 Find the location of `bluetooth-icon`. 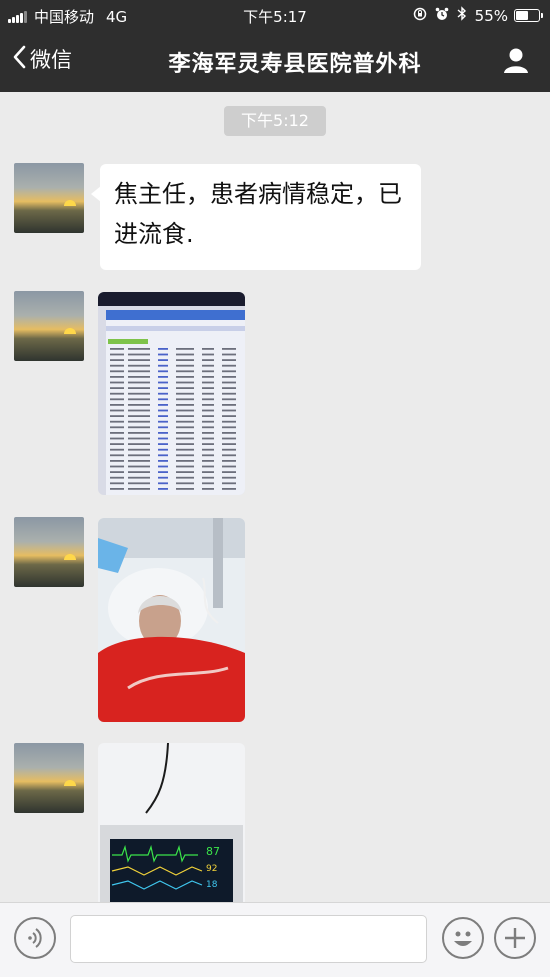

bluetooth-icon is located at coordinates (462, 15).